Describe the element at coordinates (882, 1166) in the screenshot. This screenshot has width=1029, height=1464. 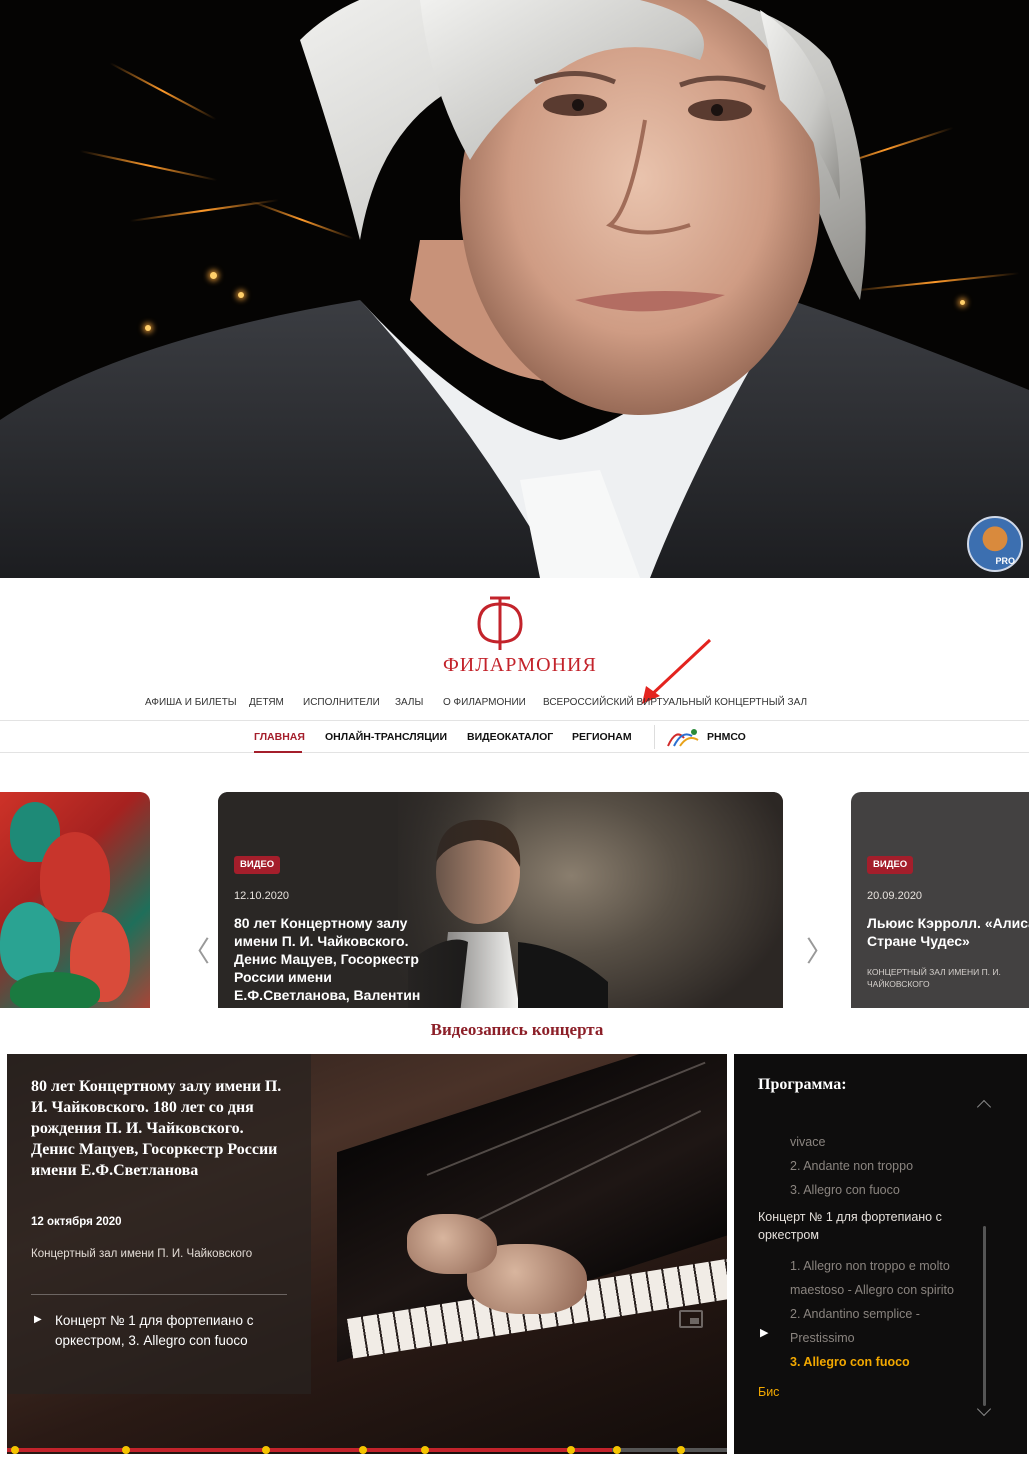
I see `program-item: 2. Andante non troppo` at that location.